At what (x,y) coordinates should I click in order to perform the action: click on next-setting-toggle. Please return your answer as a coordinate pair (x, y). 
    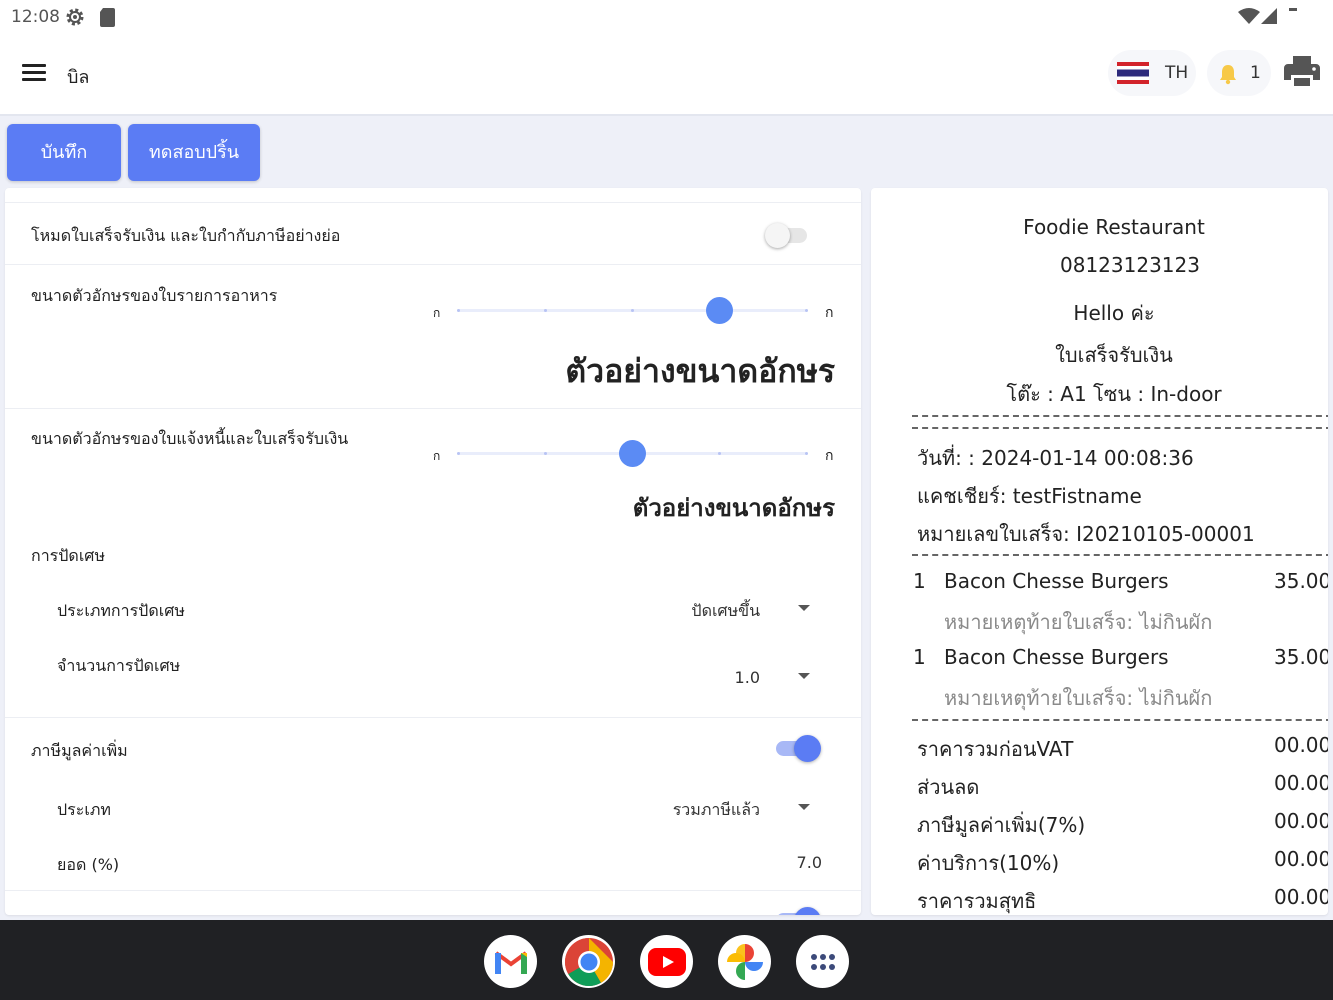
    Looking at the image, I should click on (799, 910).